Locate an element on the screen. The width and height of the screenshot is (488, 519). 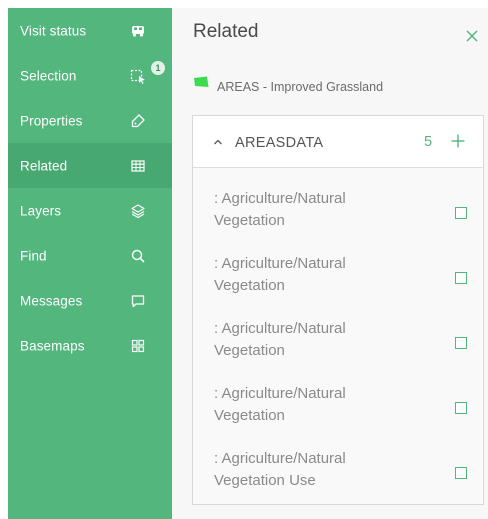
table-icon is located at coordinates (138, 166).